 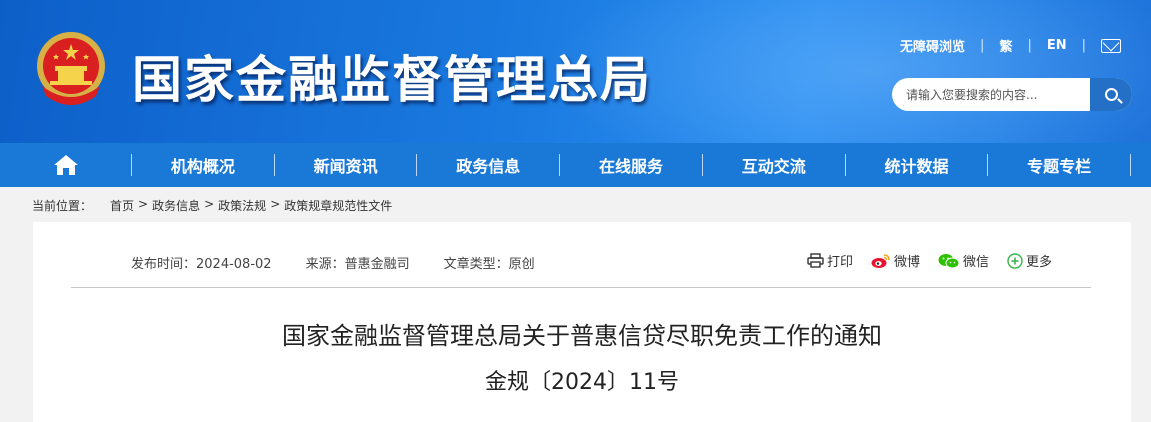 What do you see at coordinates (1005, 45) in the screenshot?
I see `traditional-chinese-link: 繁` at bounding box center [1005, 45].